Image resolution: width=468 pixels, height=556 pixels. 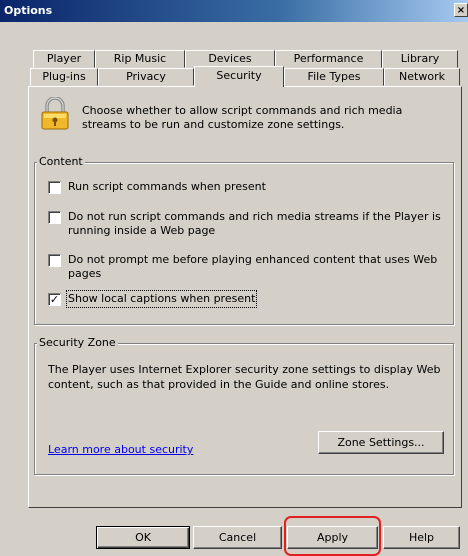 What do you see at coordinates (328, 59) in the screenshot?
I see `tab-performance: Performance` at bounding box center [328, 59].